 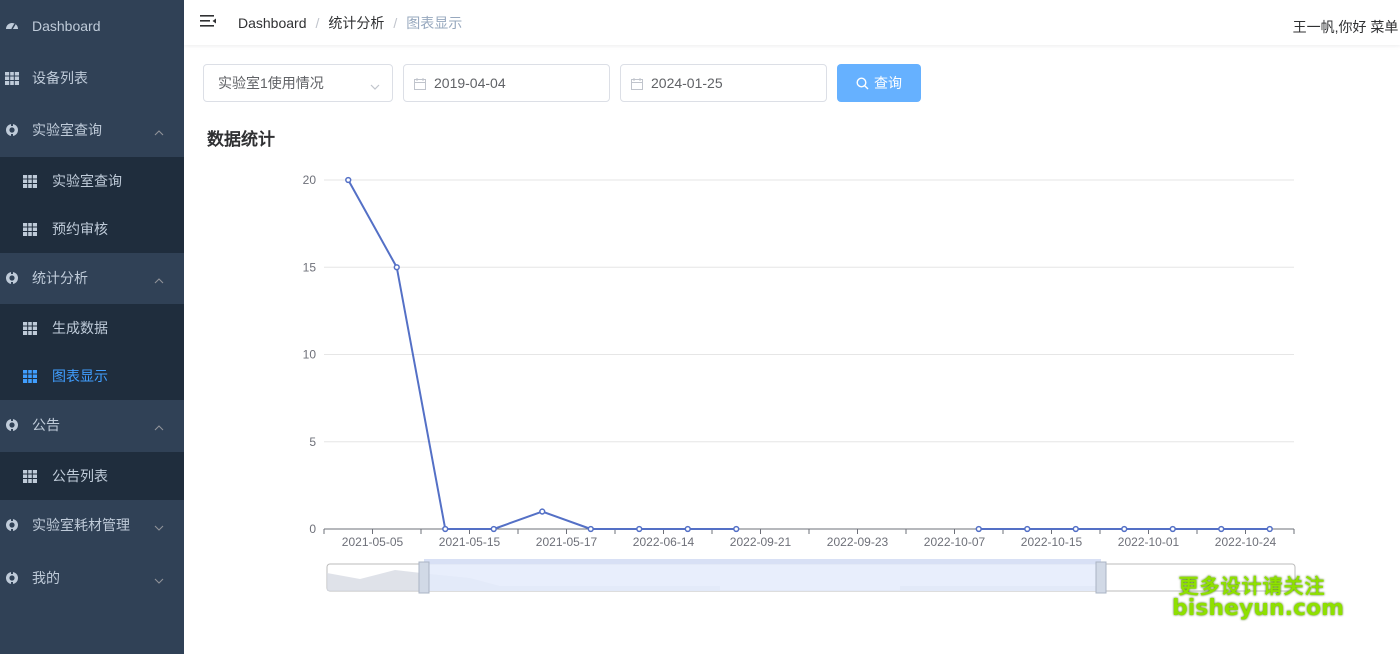 What do you see at coordinates (92, 278) in the screenshot?
I see `sidebar-item-5: 统计分析` at bounding box center [92, 278].